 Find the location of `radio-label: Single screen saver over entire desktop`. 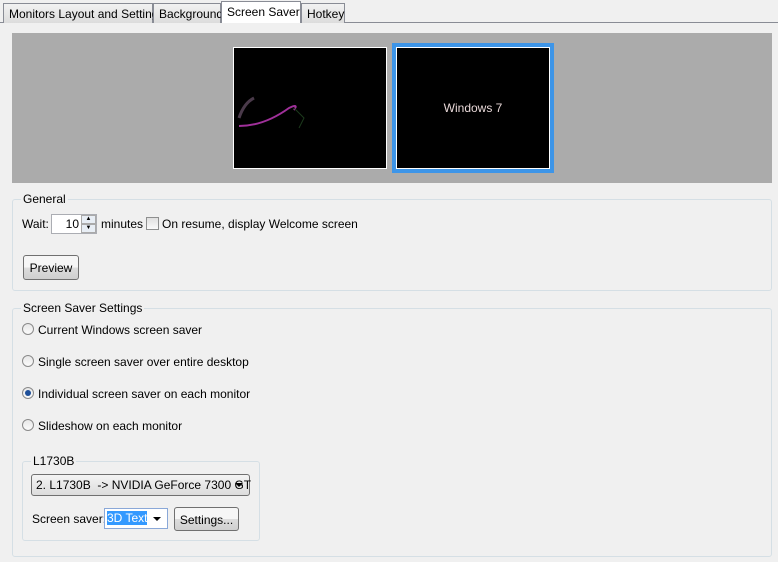

radio-label: Single screen saver over entire desktop is located at coordinates (143, 362).